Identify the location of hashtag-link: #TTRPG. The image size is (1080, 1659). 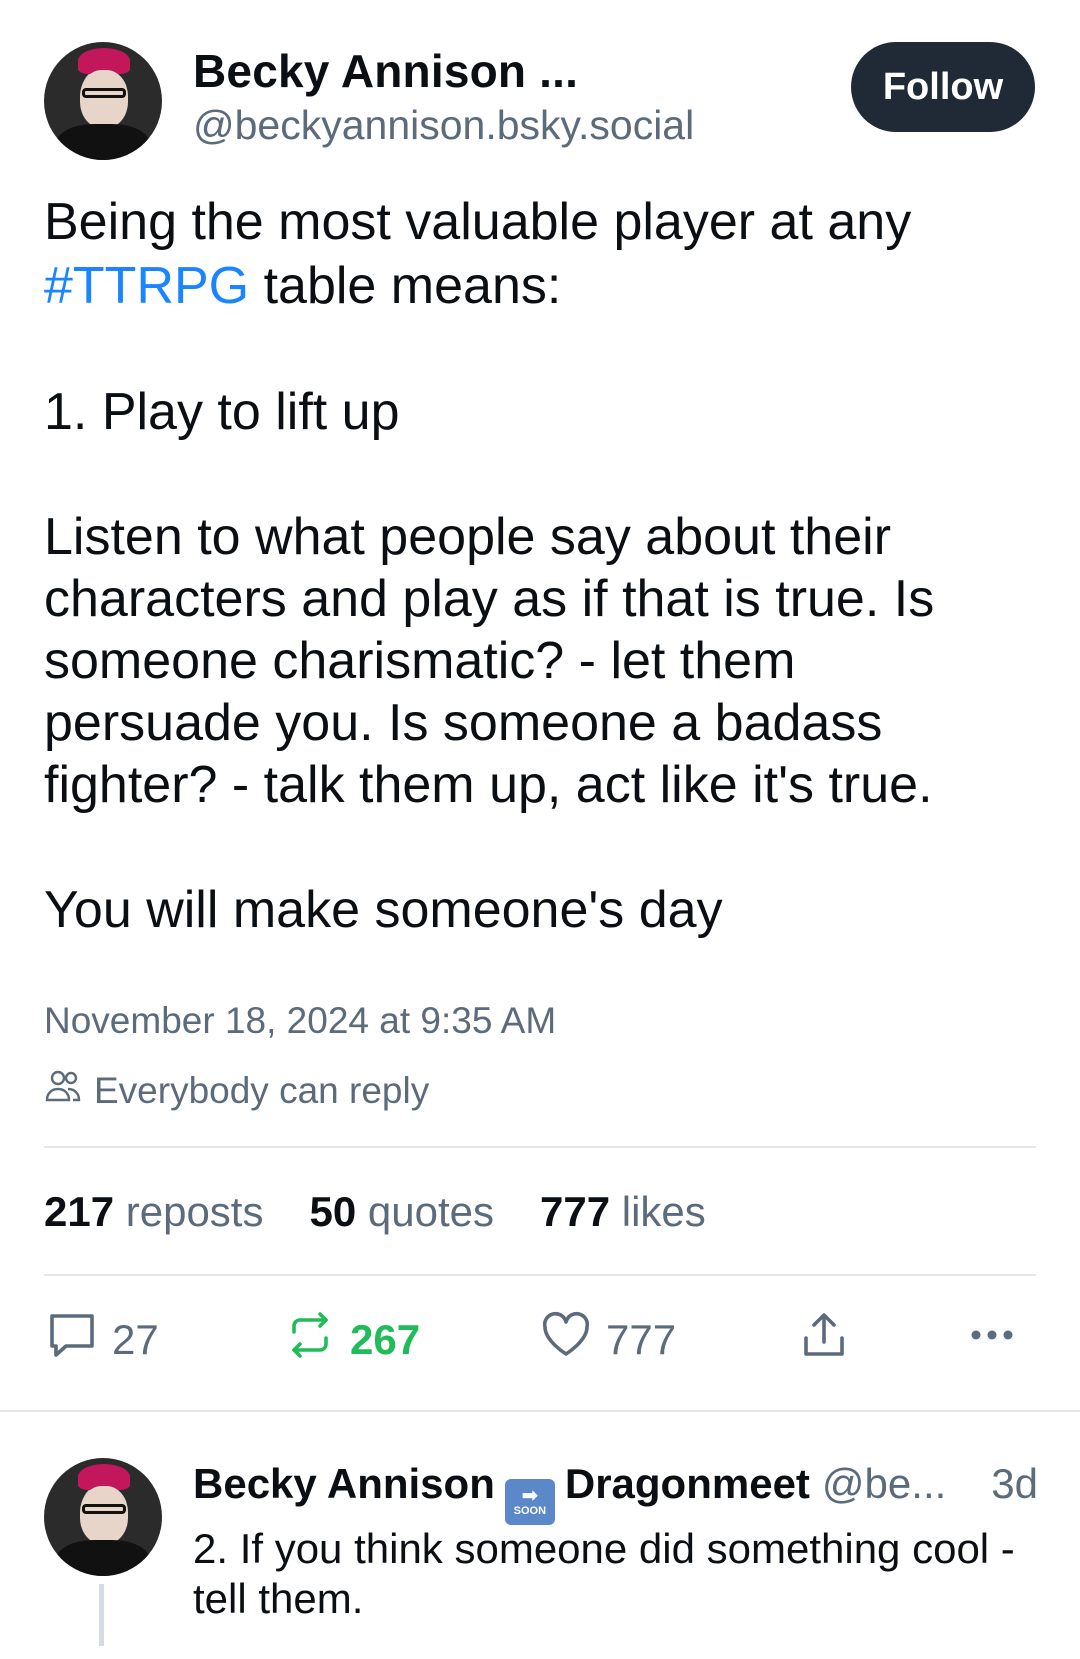
(146, 286).